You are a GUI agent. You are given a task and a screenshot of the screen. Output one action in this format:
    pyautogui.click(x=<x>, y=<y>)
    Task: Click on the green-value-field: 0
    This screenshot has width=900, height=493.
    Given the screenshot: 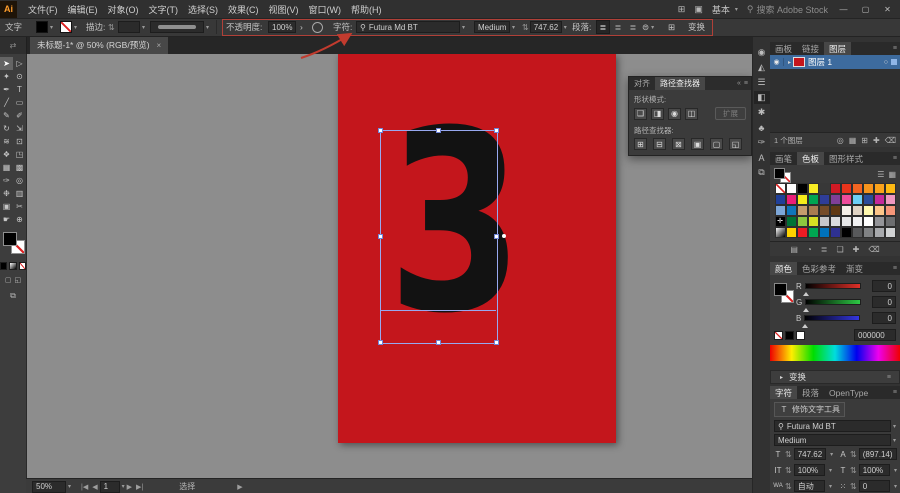 What is the action you would take?
    pyautogui.click(x=884, y=302)
    